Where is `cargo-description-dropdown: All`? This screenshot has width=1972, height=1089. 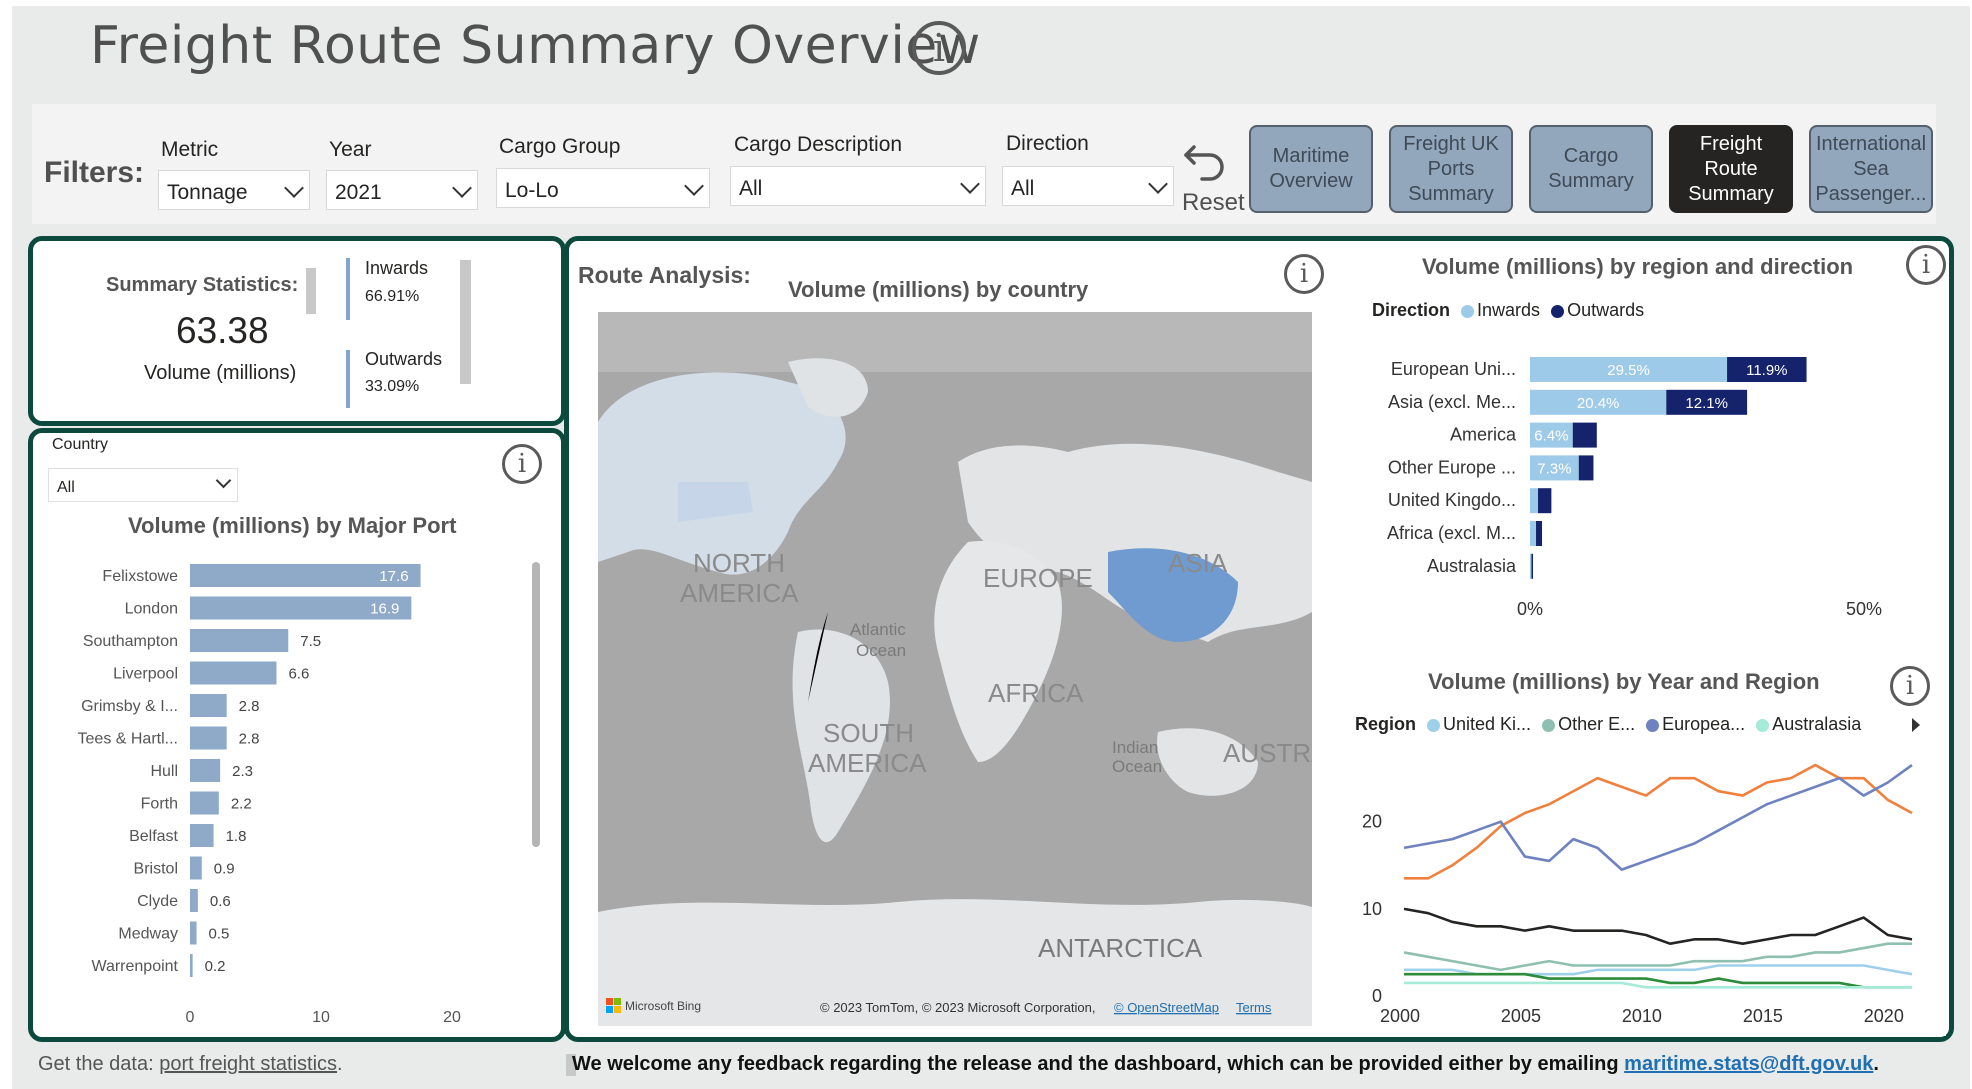 cargo-description-dropdown: All is located at coordinates (858, 186).